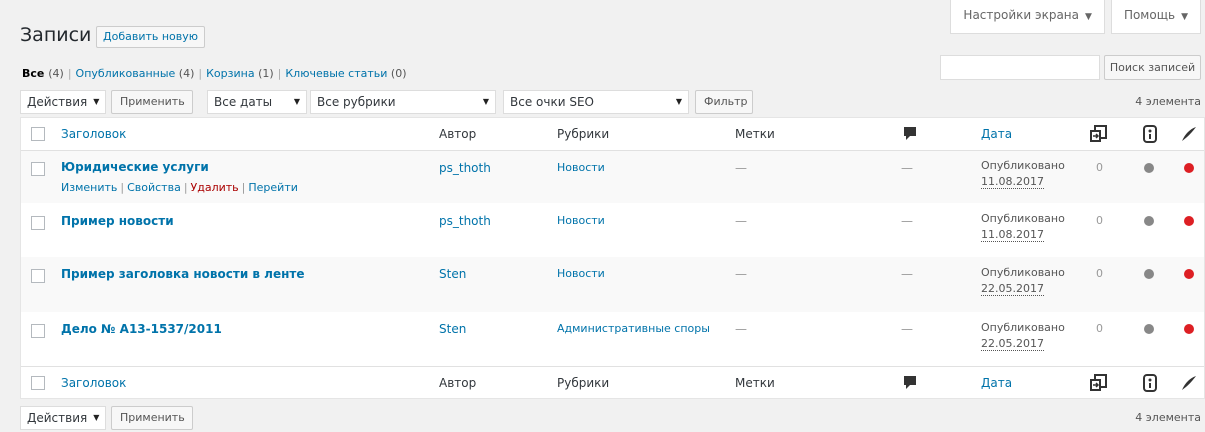 Image resolution: width=1205 pixels, height=432 pixels. Describe the element at coordinates (152, 102) in the screenshot. I see `apply-button: Применить` at that location.